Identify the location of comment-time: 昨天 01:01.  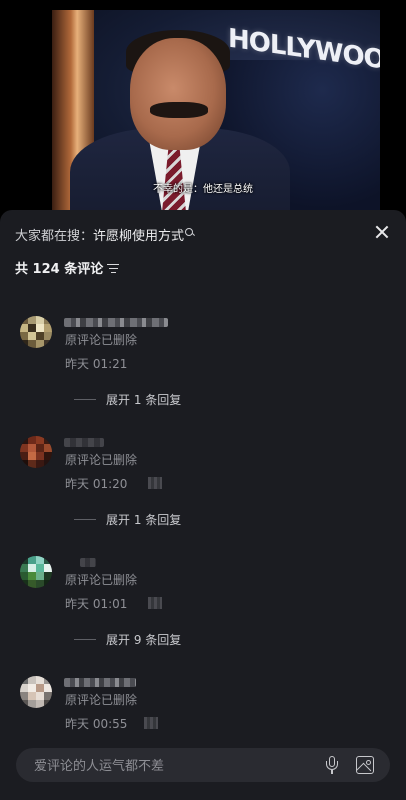
(96, 604).